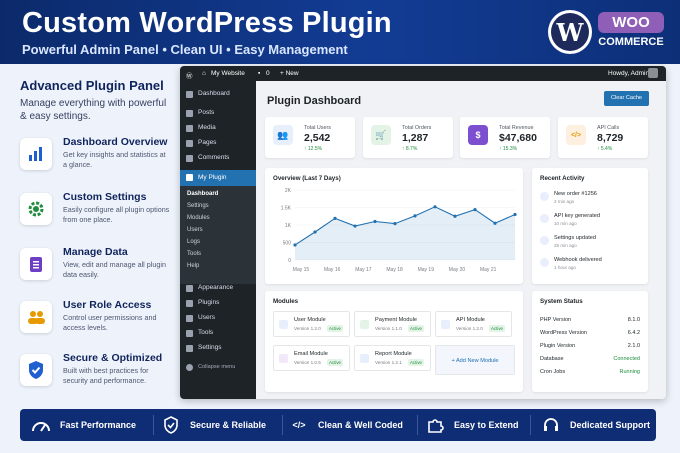  What do you see at coordinates (194, 254) in the screenshot?
I see `submenu-tools: Tools` at bounding box center [194, 254].